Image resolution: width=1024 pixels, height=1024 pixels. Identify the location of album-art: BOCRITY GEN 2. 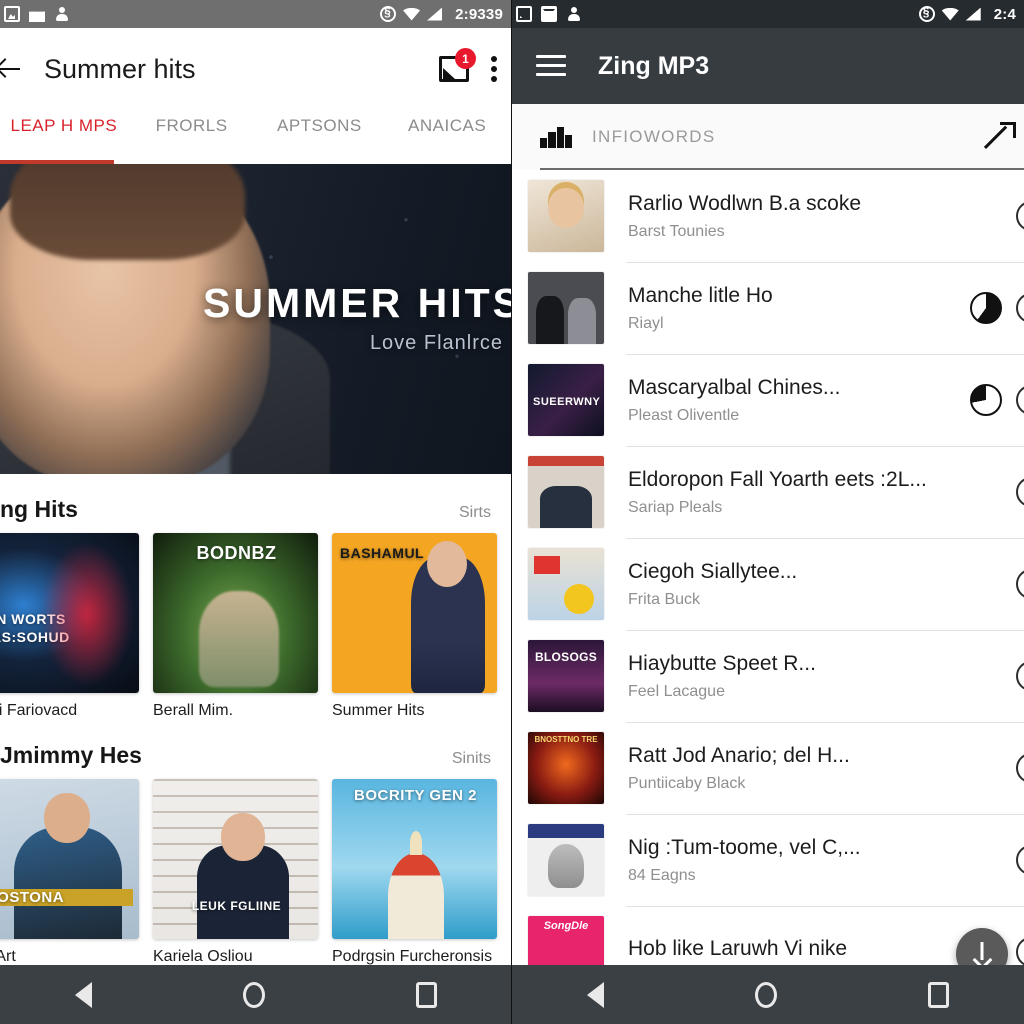
(414, 859).